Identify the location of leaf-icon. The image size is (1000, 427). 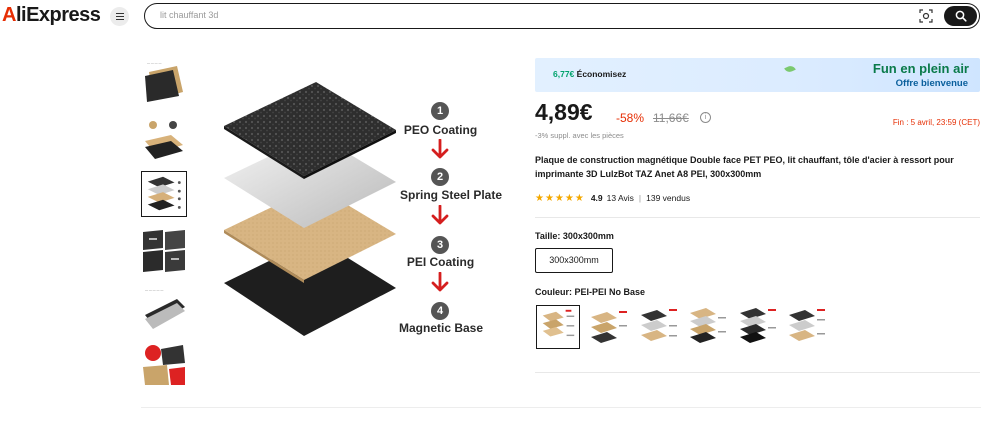
(790, 69).